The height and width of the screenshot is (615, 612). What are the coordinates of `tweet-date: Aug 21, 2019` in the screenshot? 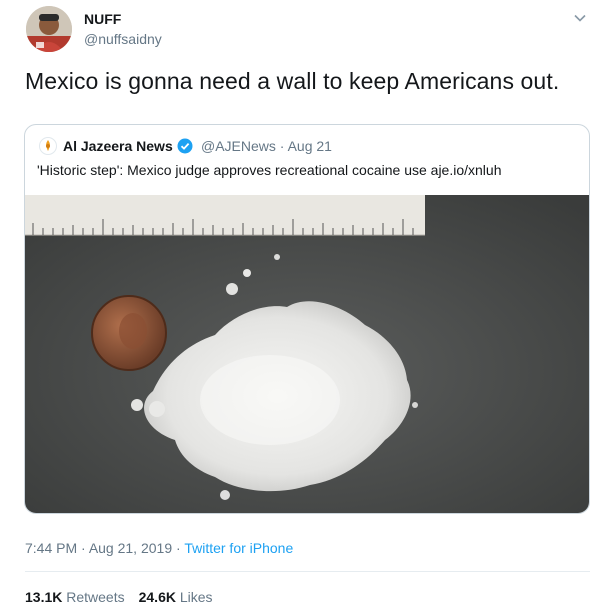 It's located at (130, 548).